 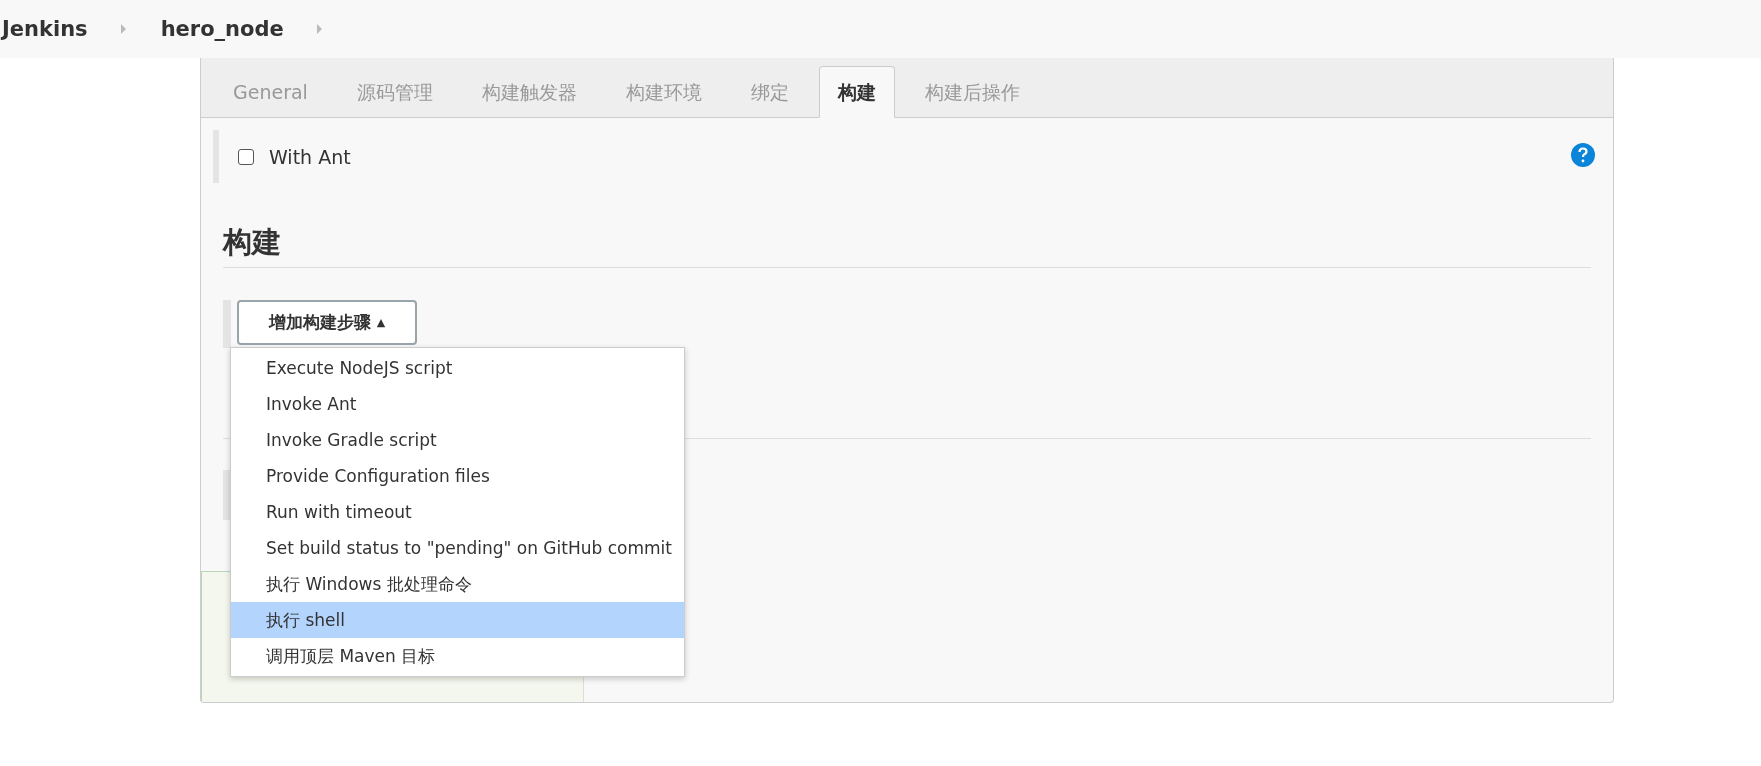 I want to click on breadcrumb-link: Jenkins, so click(x=44, y=29).